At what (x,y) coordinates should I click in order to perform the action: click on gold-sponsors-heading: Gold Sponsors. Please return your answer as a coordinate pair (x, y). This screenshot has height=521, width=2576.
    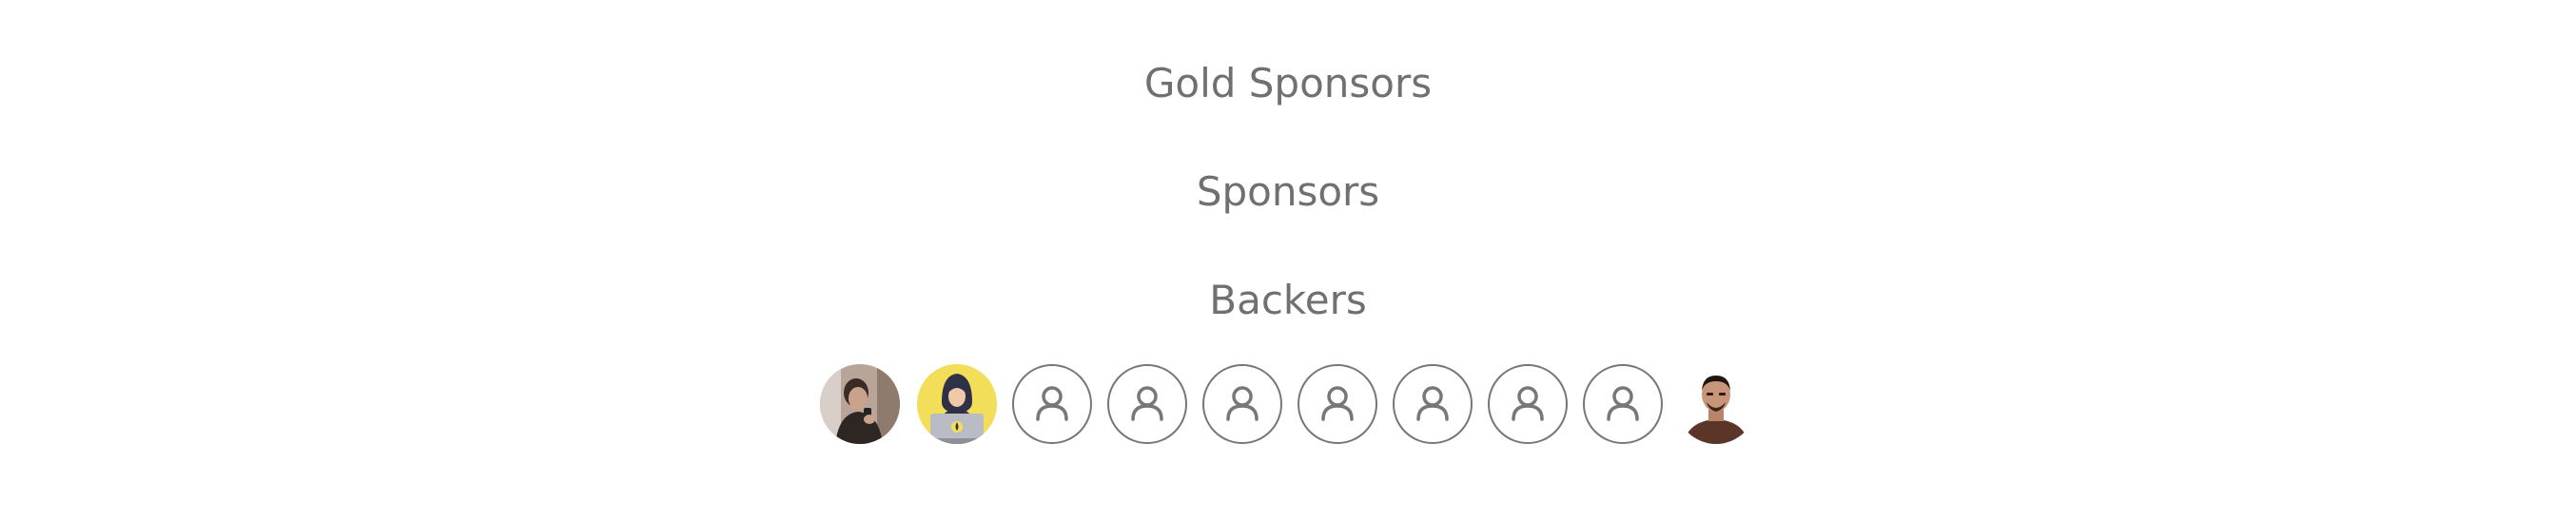
    Looking at the image, I should click on (1288, 83).